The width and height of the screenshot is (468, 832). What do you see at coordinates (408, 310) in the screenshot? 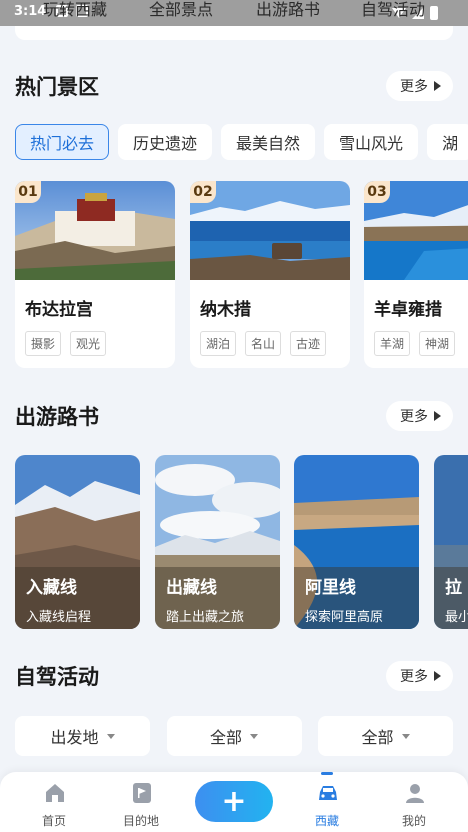
I see `spot-name: 羊卓雍措` at bounding box center [408, 310].